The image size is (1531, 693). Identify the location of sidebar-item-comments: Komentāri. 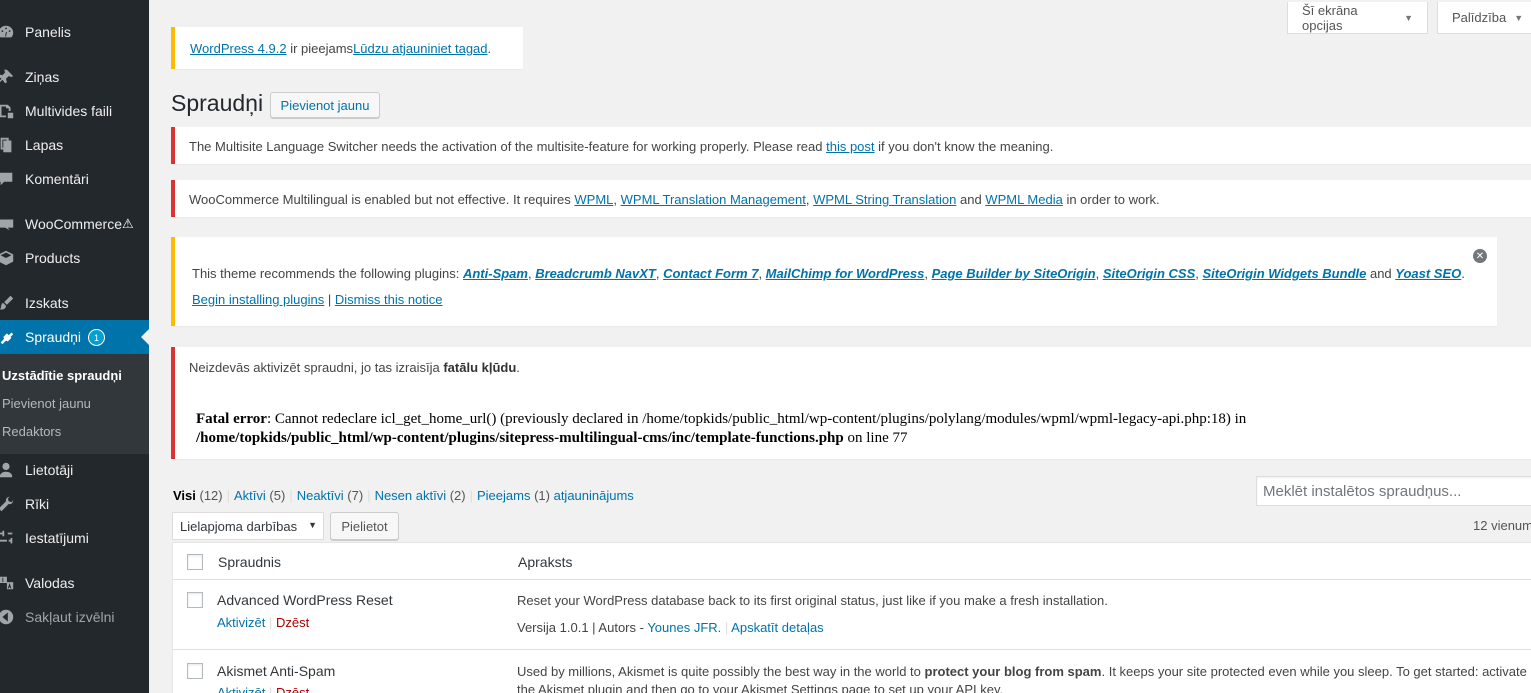
(74, 179).